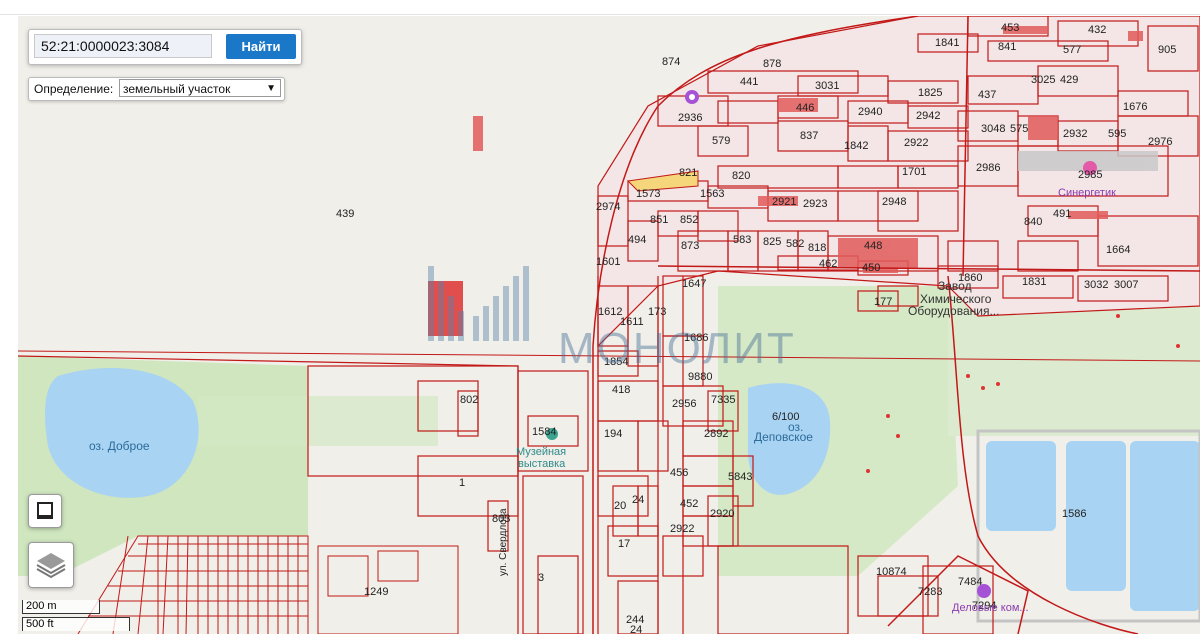 This screenshot has width=1200, height=634. I want to click on parcel-label: 494, so click(637, 240).